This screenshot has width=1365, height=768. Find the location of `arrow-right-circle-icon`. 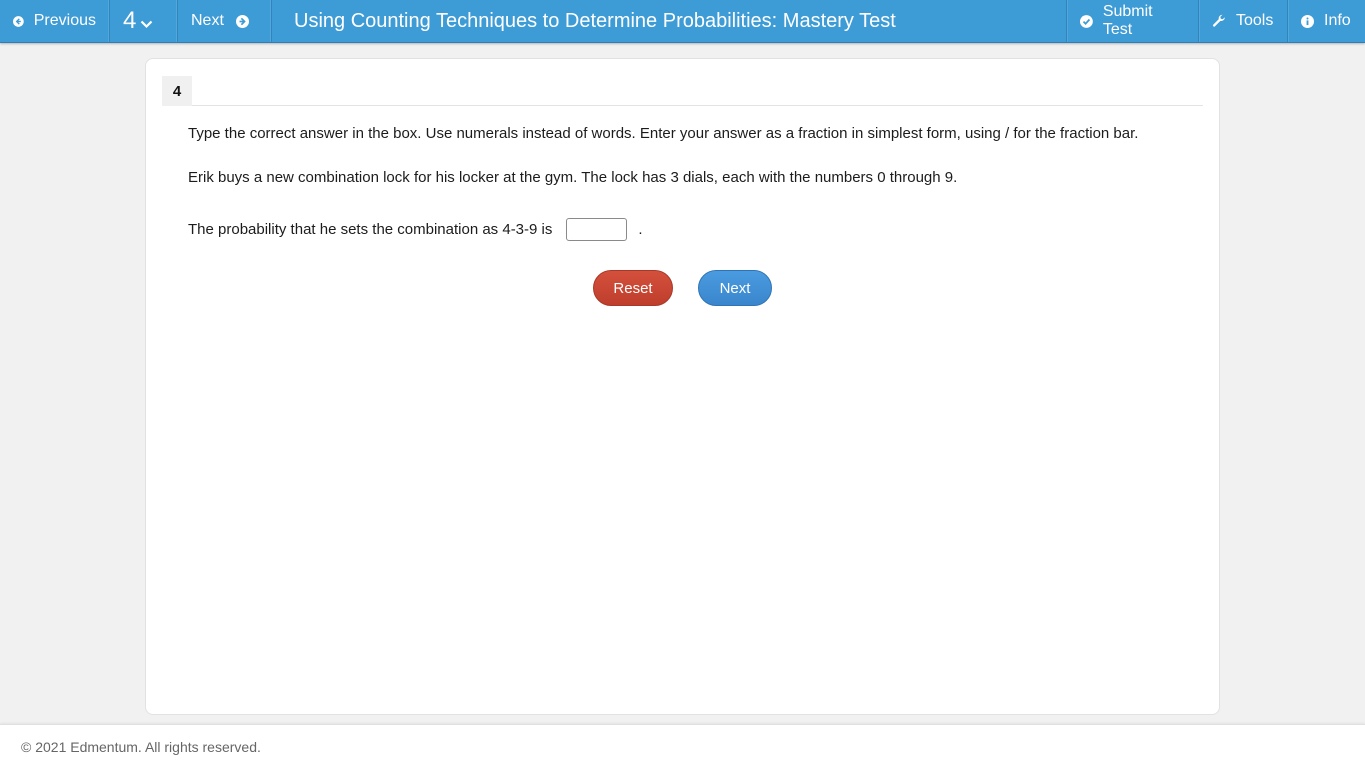

arrow-right-circle-icon is located at coordinates (242, 21).